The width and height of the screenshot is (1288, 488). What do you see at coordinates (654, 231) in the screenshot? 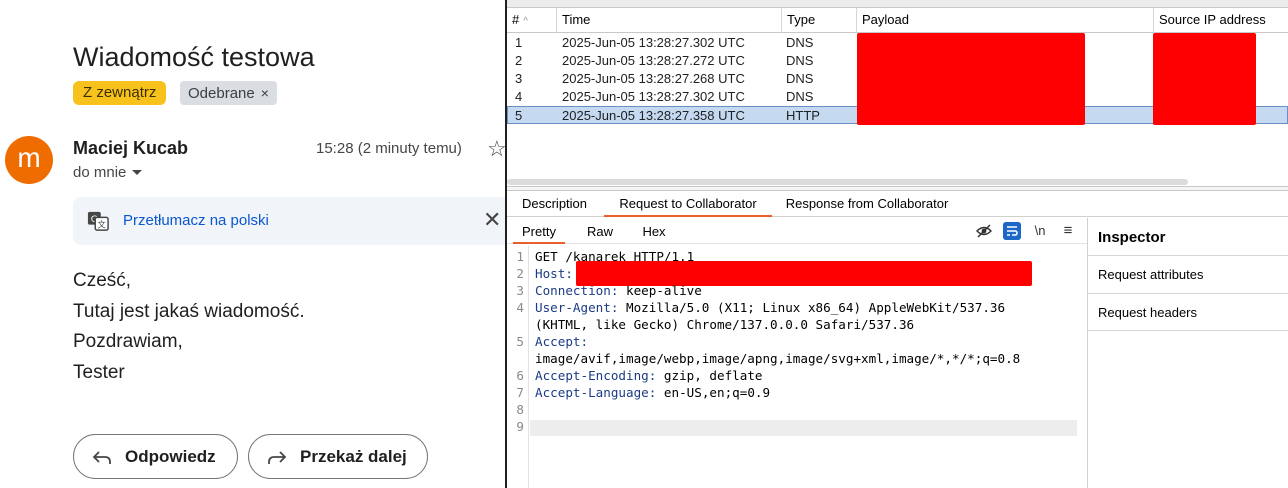
I see `tab-hex: Hex` at bounding box center [654, 231].